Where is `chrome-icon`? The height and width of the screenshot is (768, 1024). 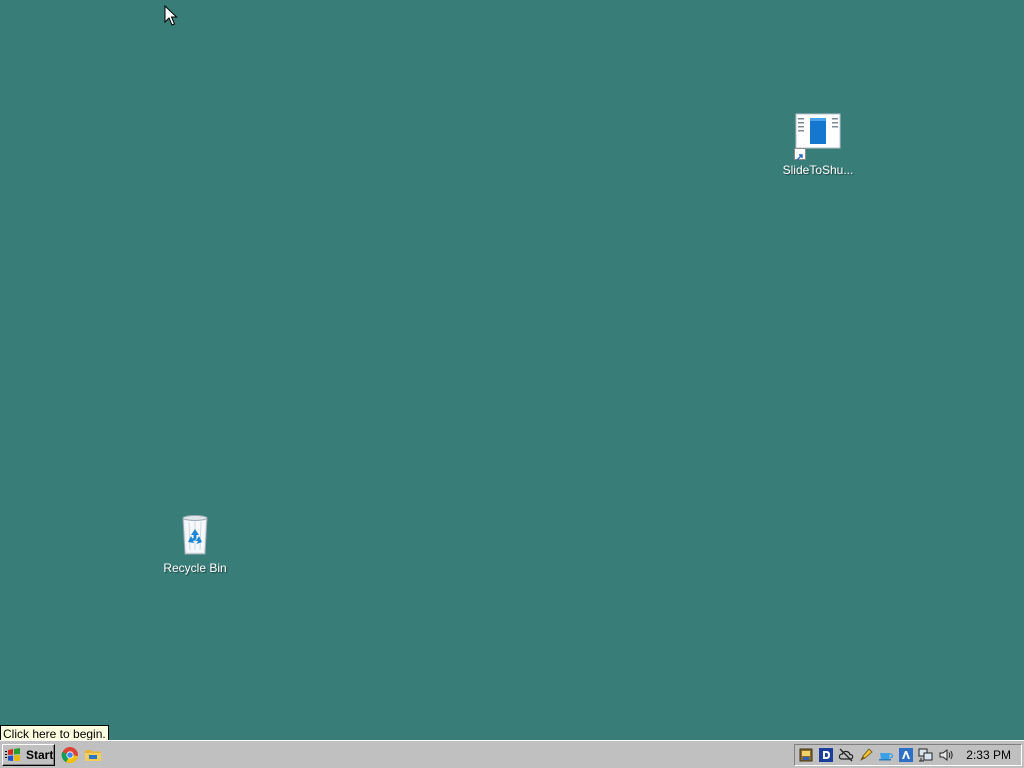 chrome-icon is located at coordinates (70, 755).